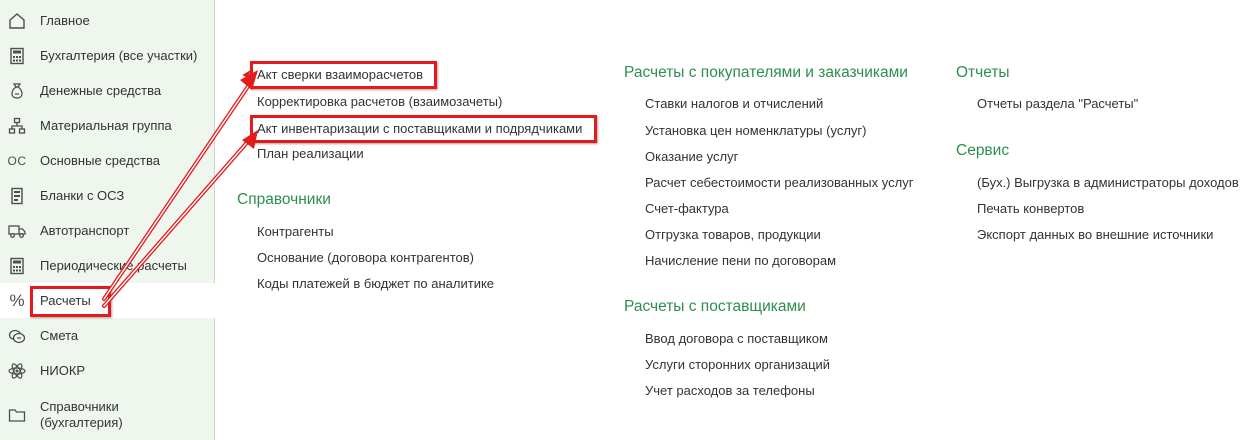 This screenshot has height=440, width=1246. Describe the element at coordinates (65, 300) in the screenshot. I see `sidebar-item-label: Расчеты` at that location.